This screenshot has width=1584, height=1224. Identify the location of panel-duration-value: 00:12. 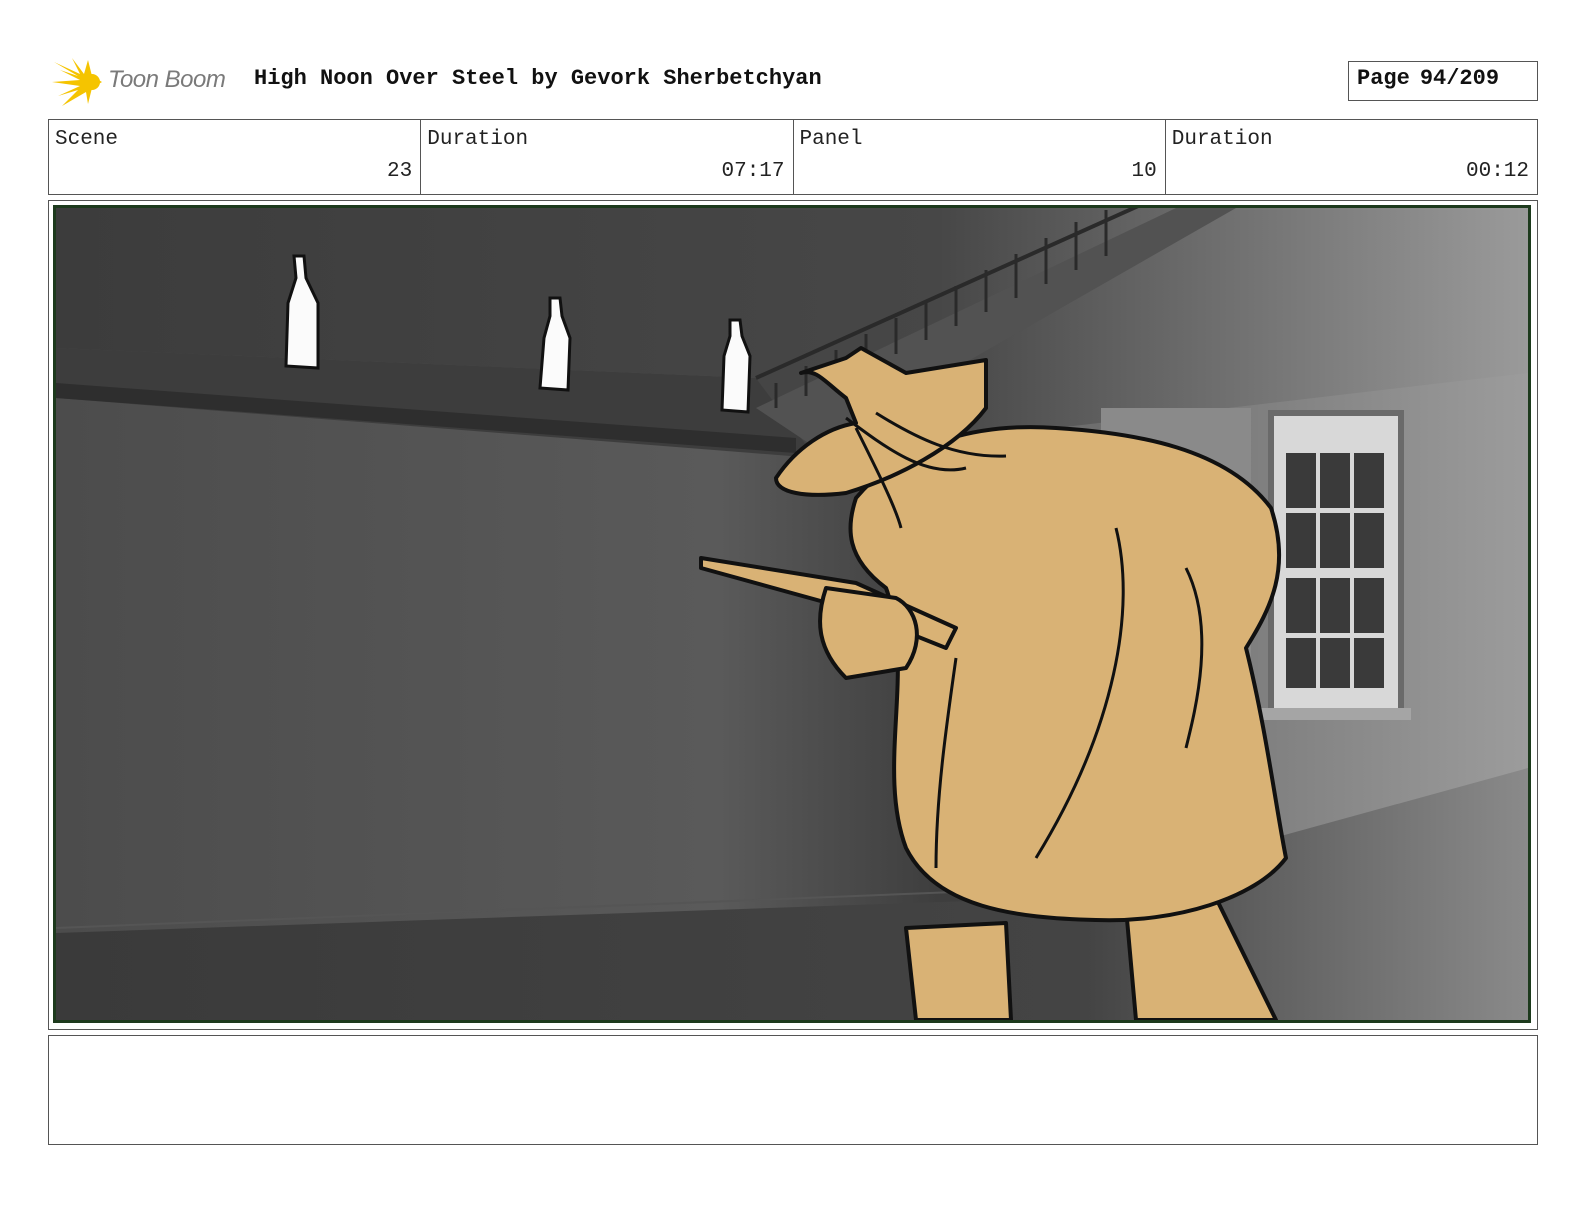
(1497, 171).